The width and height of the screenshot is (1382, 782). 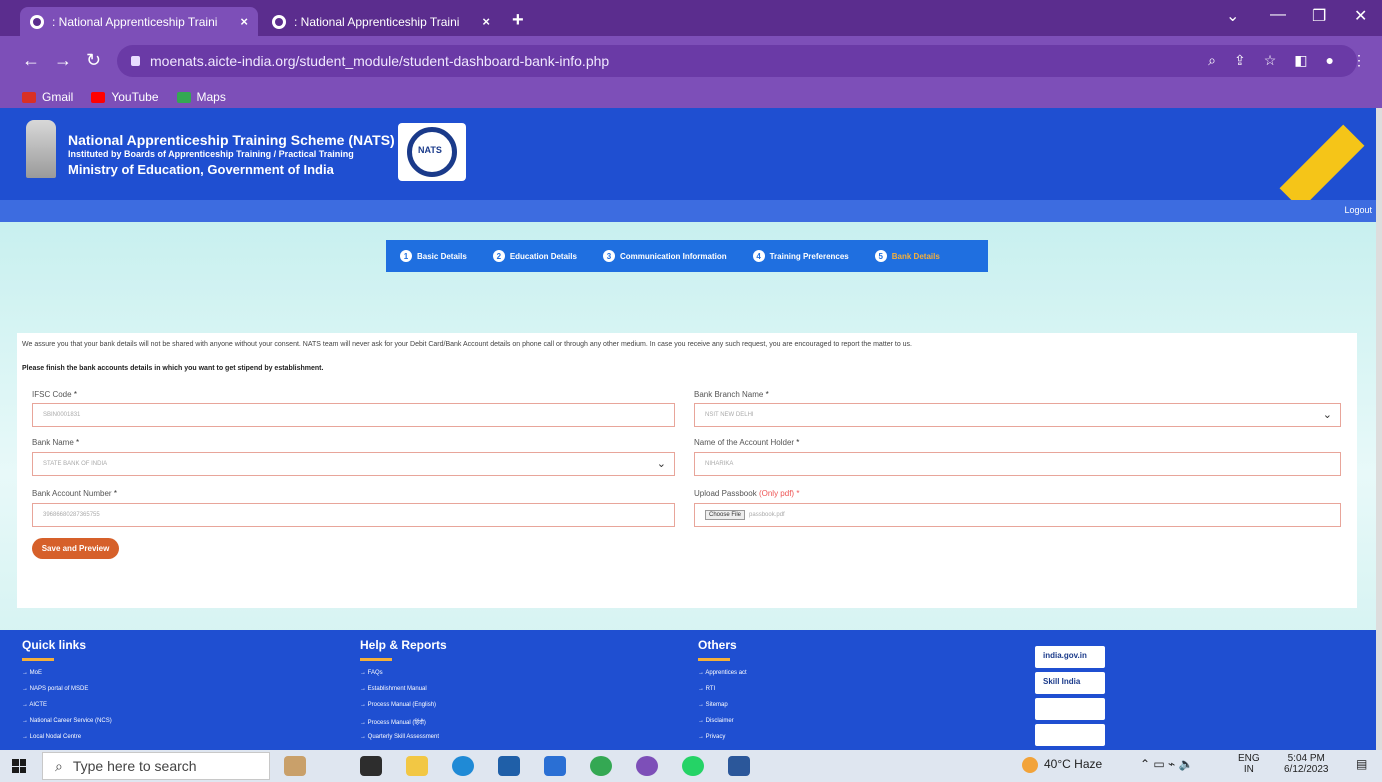 I want to click on reload-icon: ↻, so click(x=93, y=60).